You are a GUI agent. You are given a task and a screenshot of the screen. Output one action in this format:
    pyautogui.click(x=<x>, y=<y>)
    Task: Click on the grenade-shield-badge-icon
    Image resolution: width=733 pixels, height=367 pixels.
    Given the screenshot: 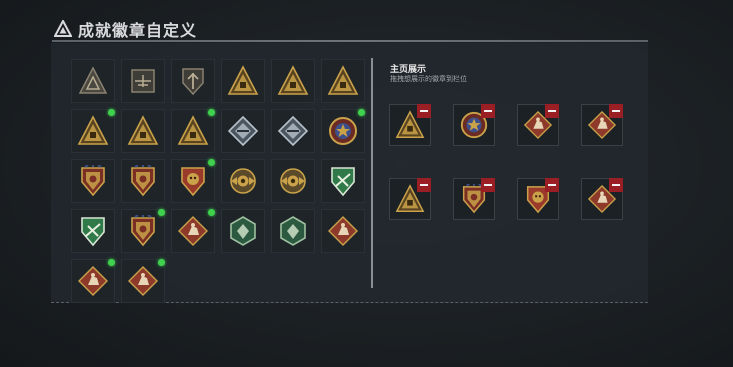 What is the action you would take?
    pyautogui.click(x=143, y=181)
    